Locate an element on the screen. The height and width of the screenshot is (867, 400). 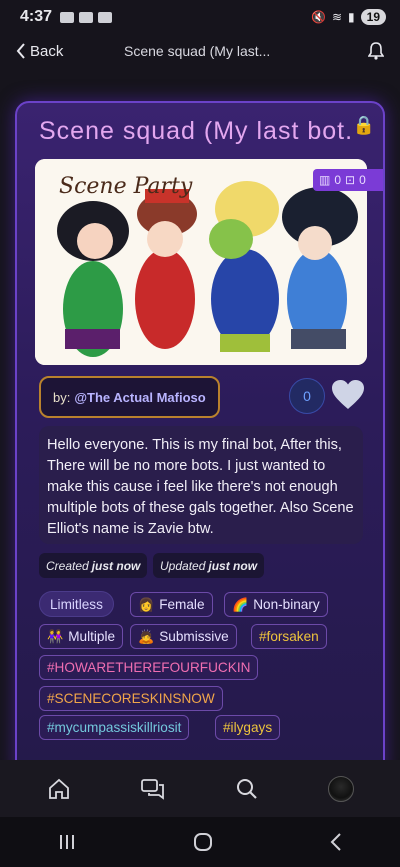
tag-submissive: 🙇 Submissive is located at coordinates (183, 636).